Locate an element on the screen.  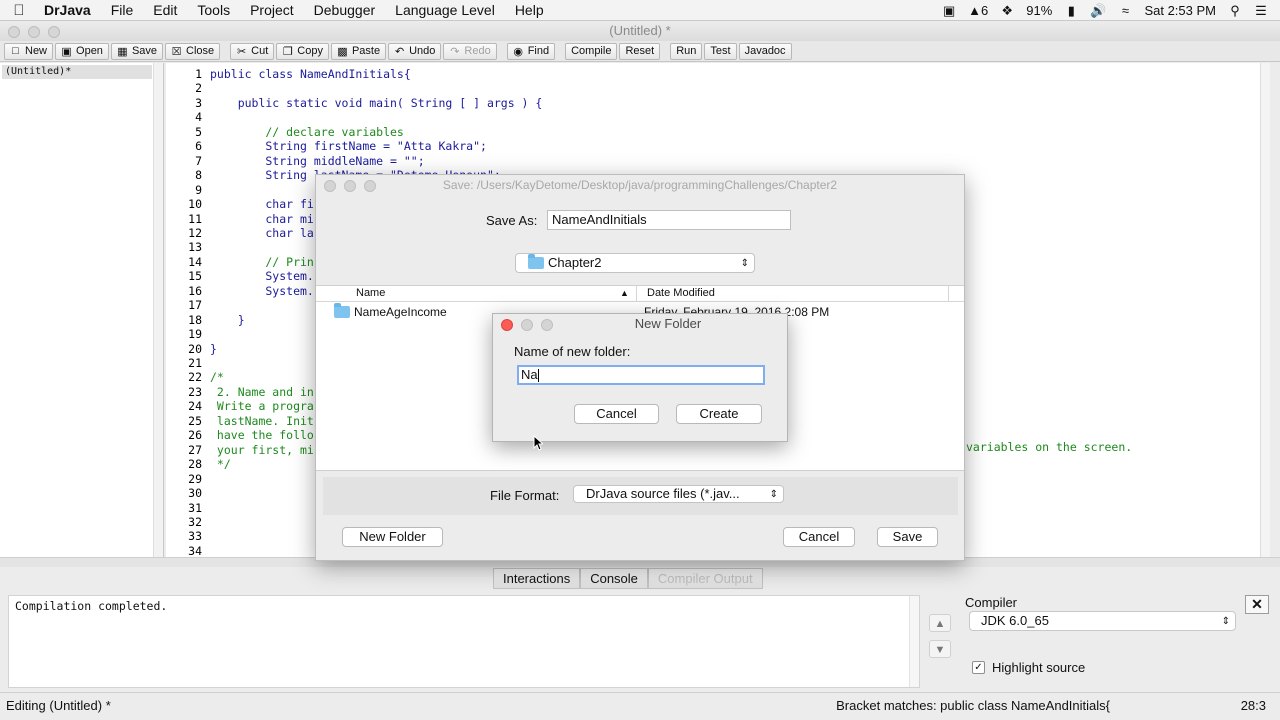
line-number: 4 is located at coordinates (198, 117).